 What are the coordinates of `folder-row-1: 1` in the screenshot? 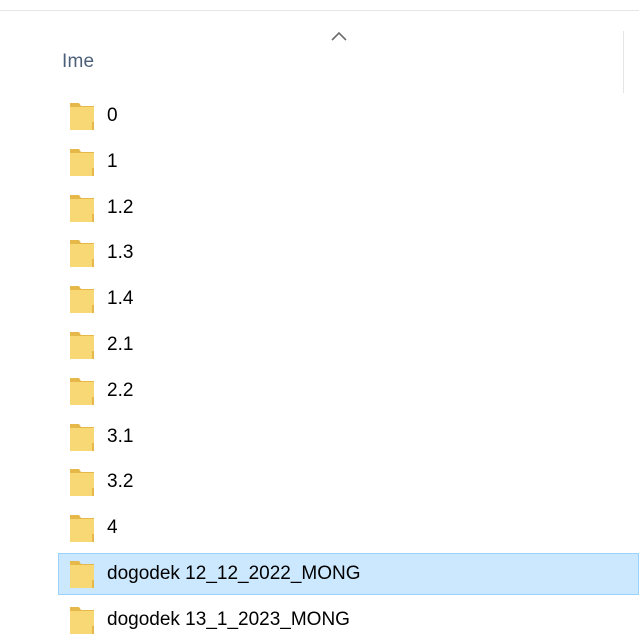 It's located at (319, 164).